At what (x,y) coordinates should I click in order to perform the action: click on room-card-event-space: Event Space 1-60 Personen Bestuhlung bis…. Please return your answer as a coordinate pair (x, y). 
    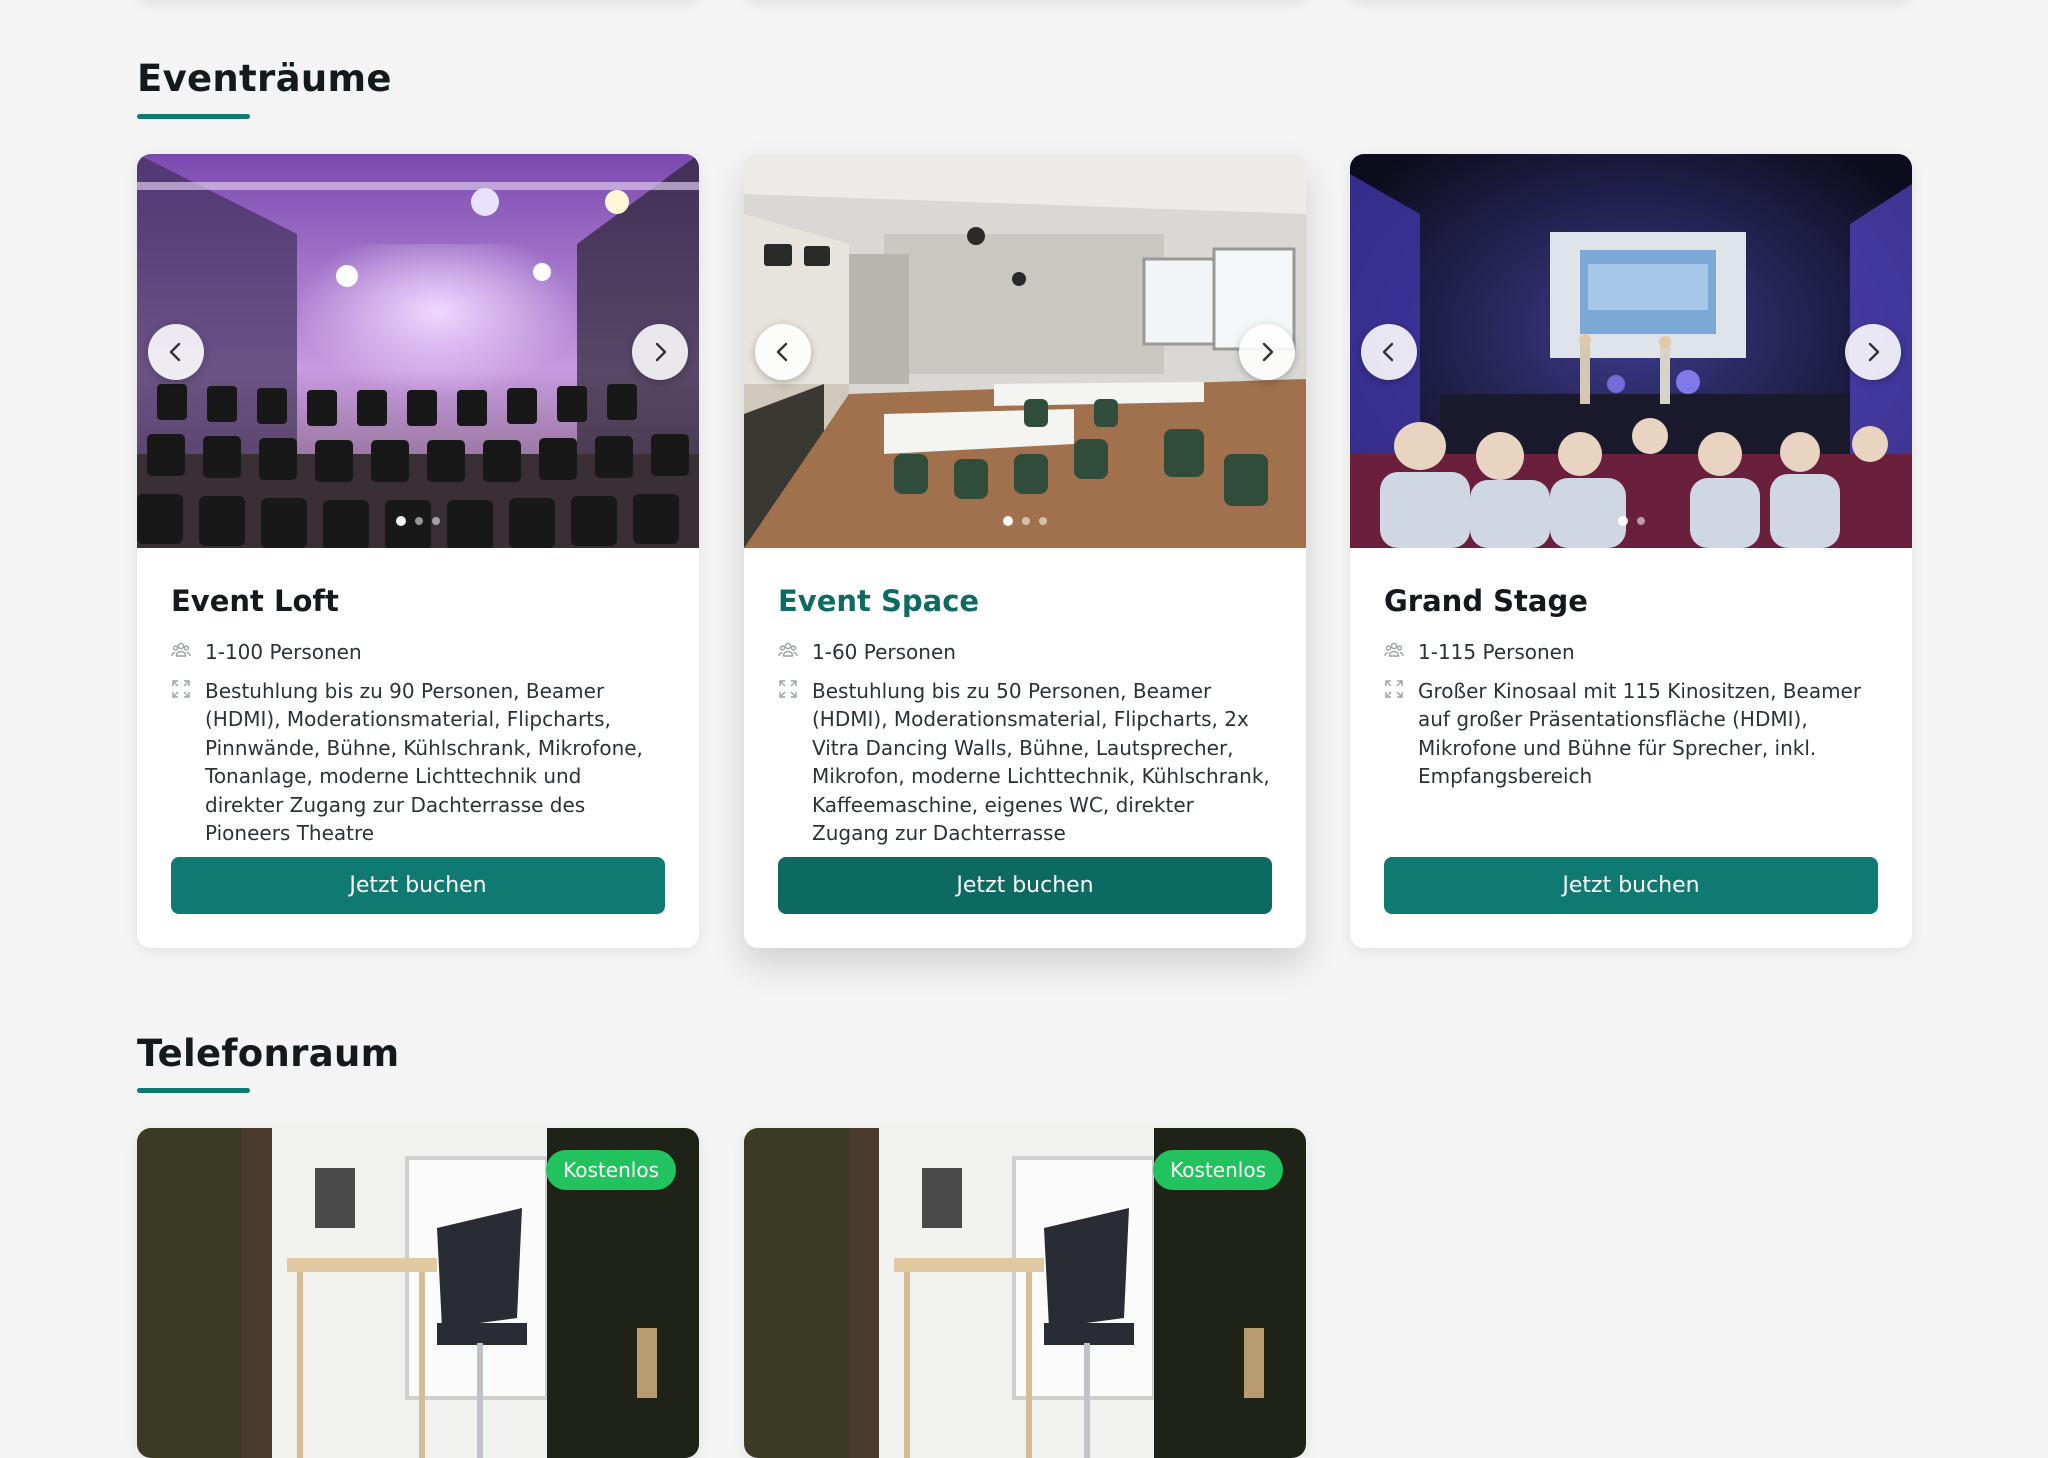
    Looking at the image, I should click on (1025, 551).